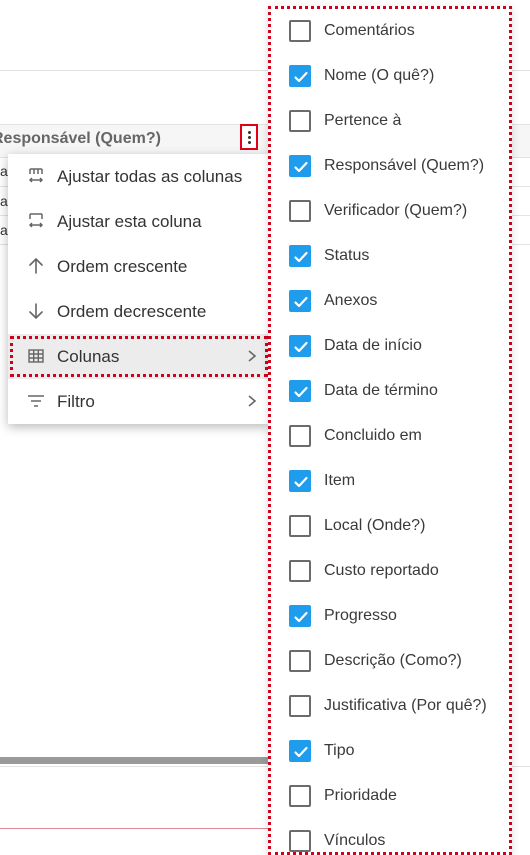  I want to click on menu-item-filter: Filtro, so click(139, 401).